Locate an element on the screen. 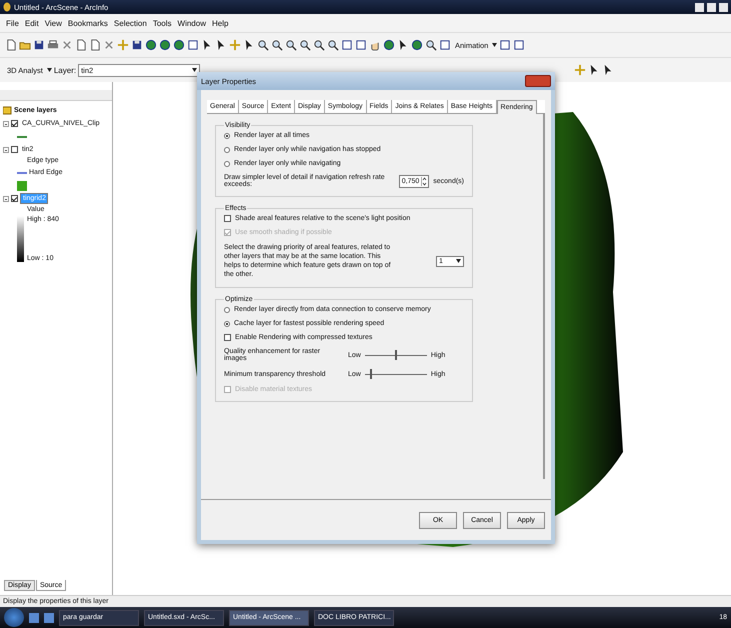  menu-item: Window is located at coordinates (192, 23).